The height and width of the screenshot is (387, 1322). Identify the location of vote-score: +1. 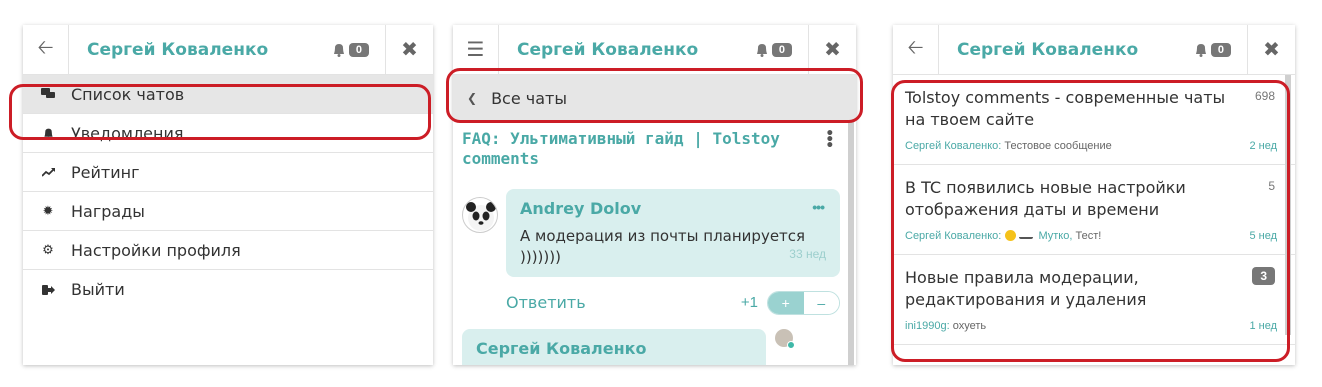
(749, 302).